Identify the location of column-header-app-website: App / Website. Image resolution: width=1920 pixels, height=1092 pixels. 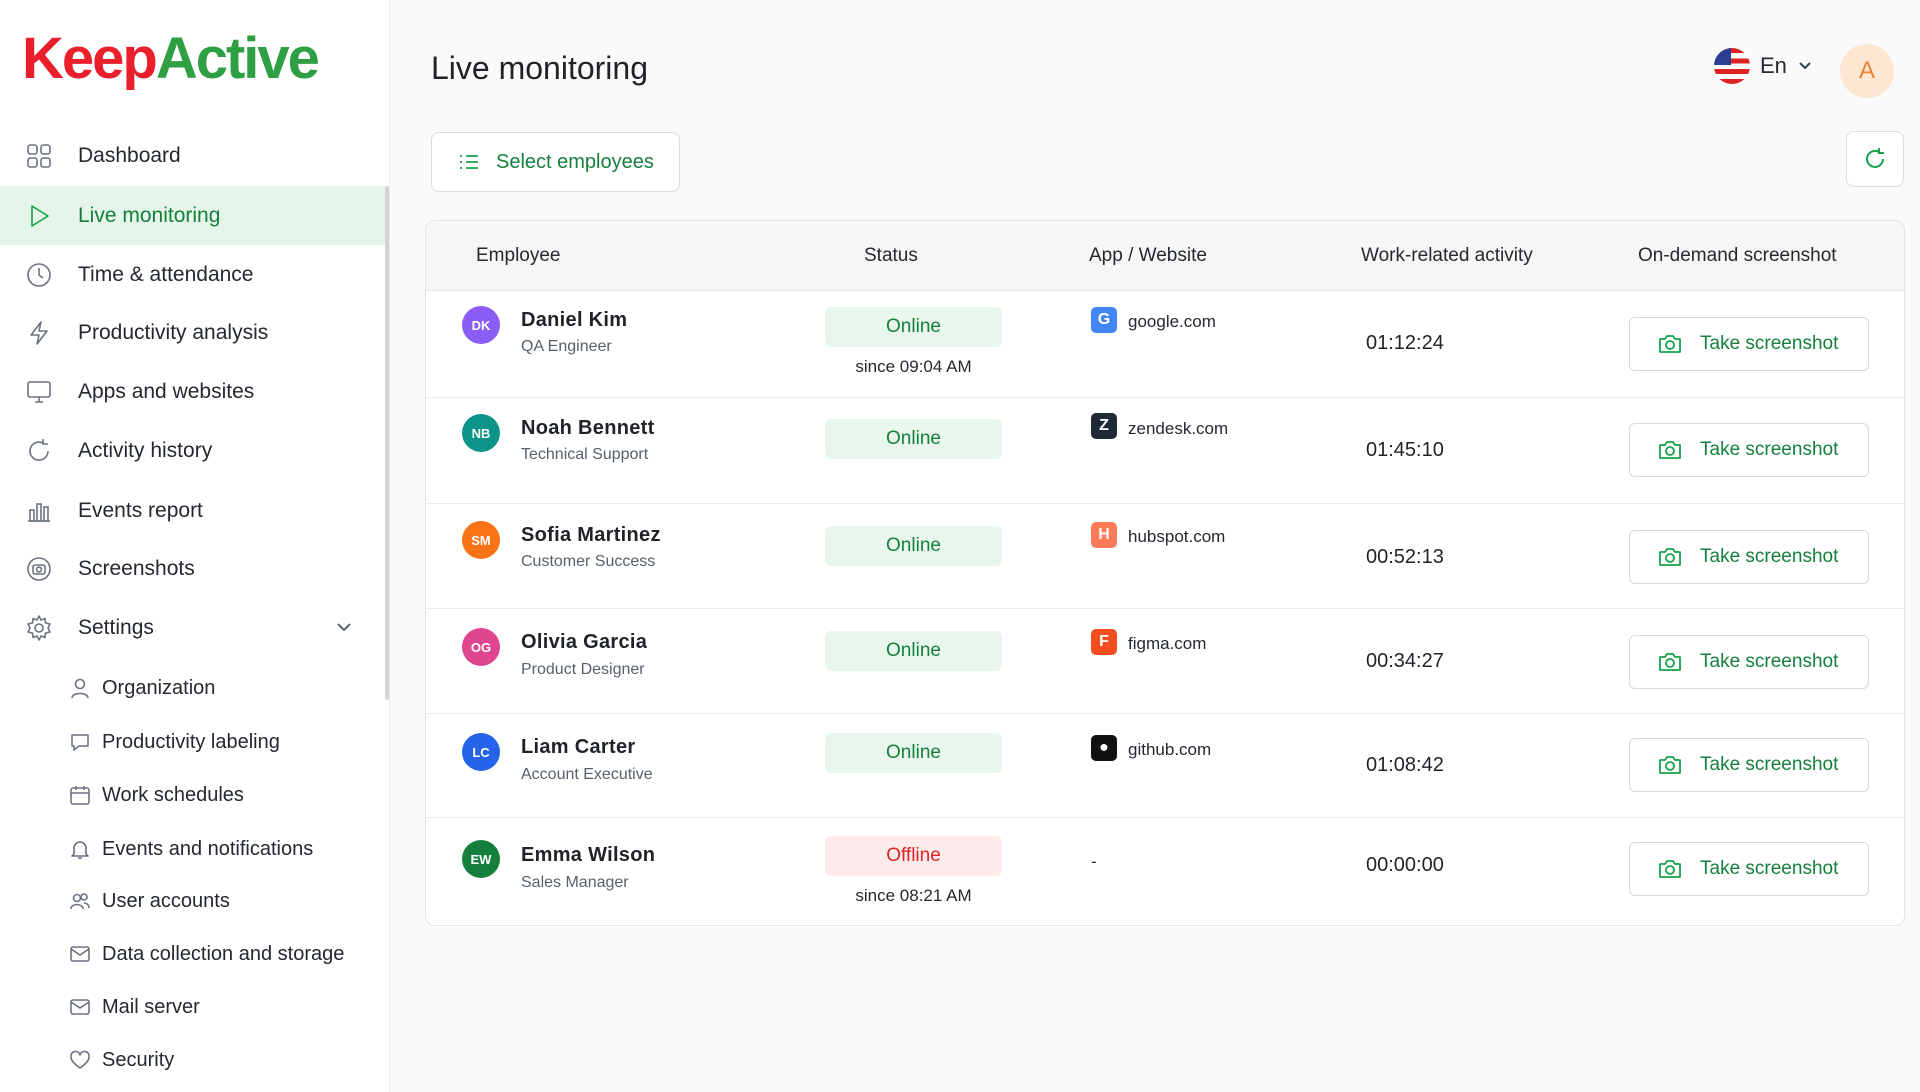
(1148, 255).